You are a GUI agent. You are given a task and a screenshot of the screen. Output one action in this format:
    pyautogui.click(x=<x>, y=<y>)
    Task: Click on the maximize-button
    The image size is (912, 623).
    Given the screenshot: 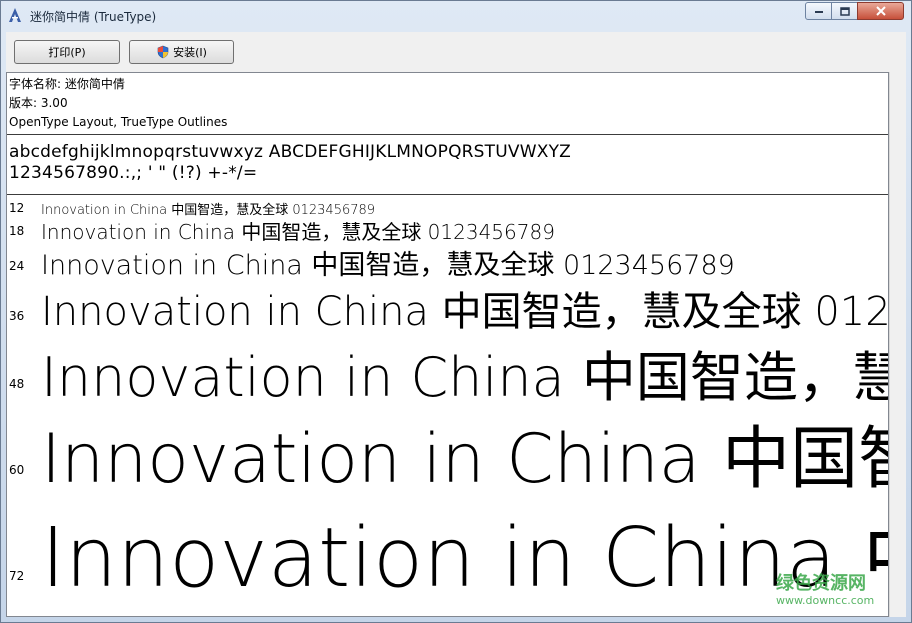 What is the action you would take?
    pyautogui.click(x=844, y=11)
    